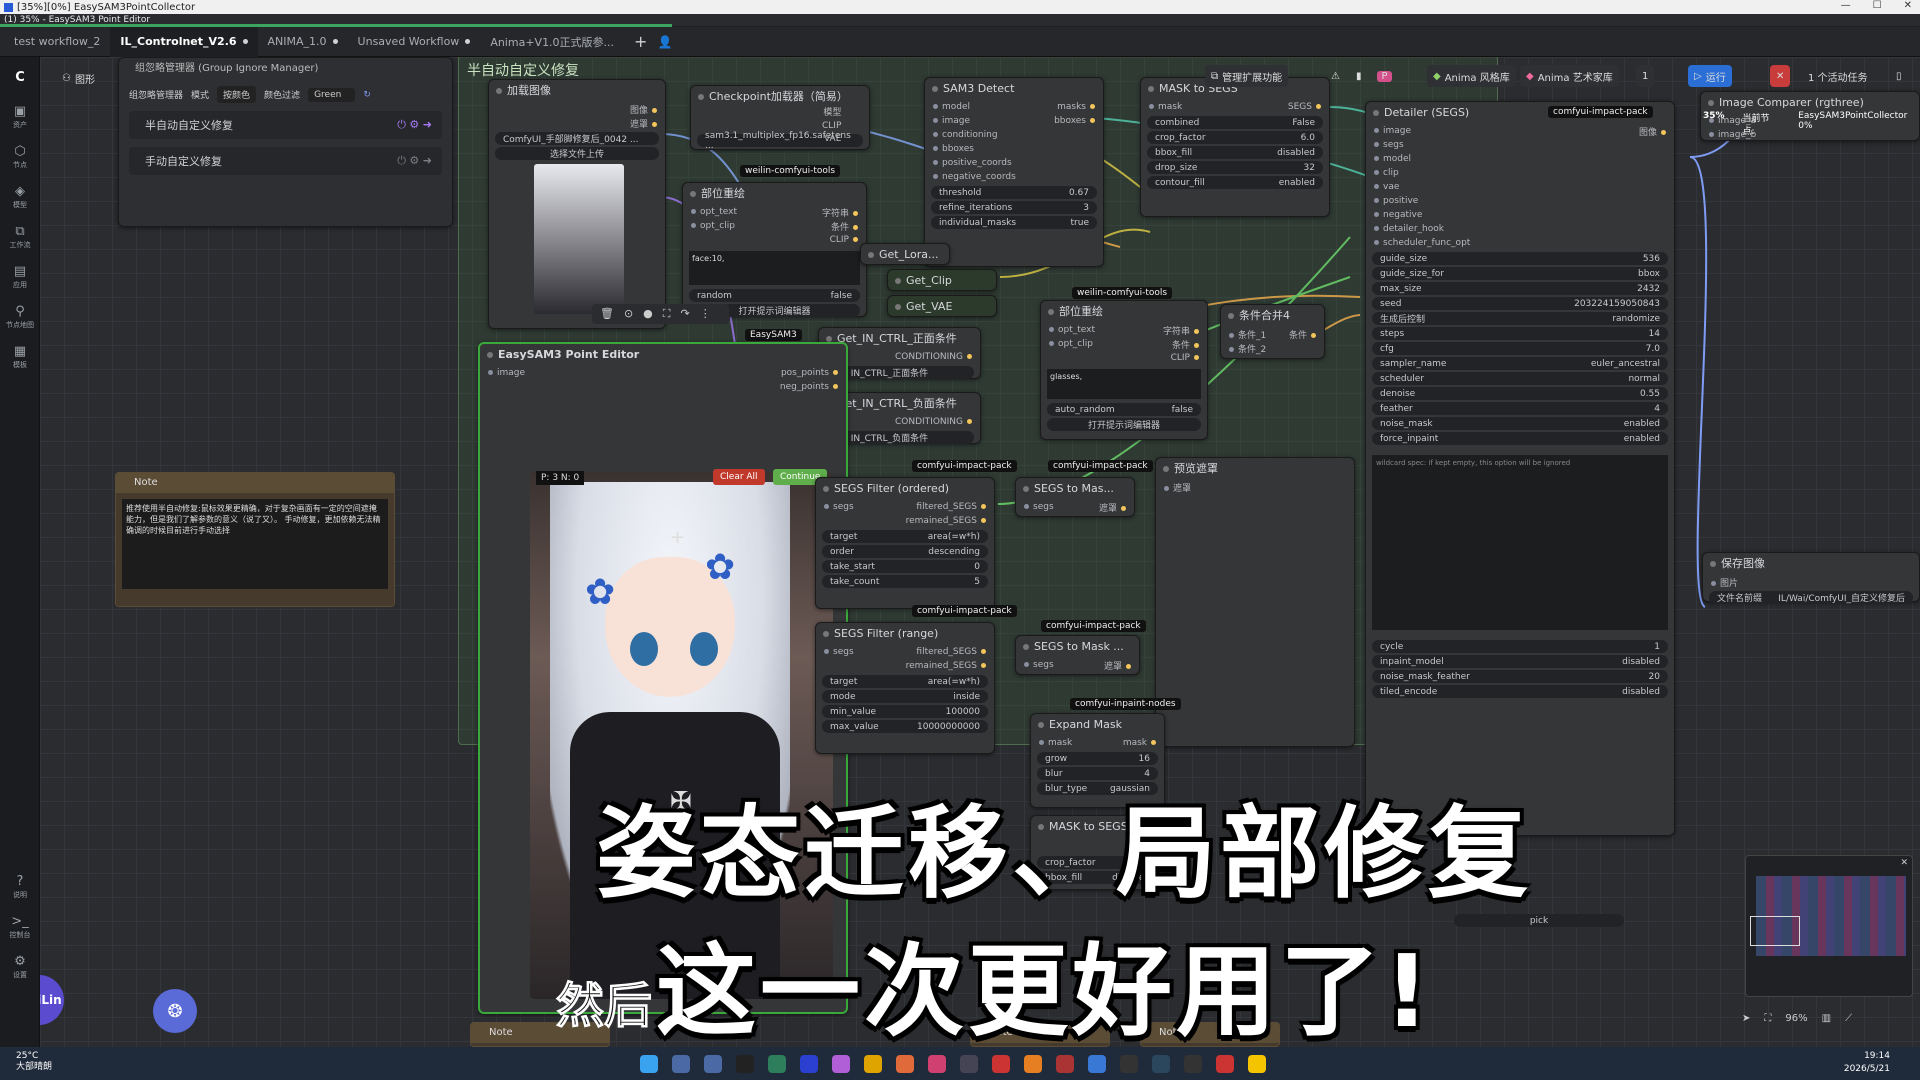 The height and width of the screenshot is (1080, 1920). I want to click on tab-il-controlnet: IL_Controlnet_V2.6, so click(184, 41).